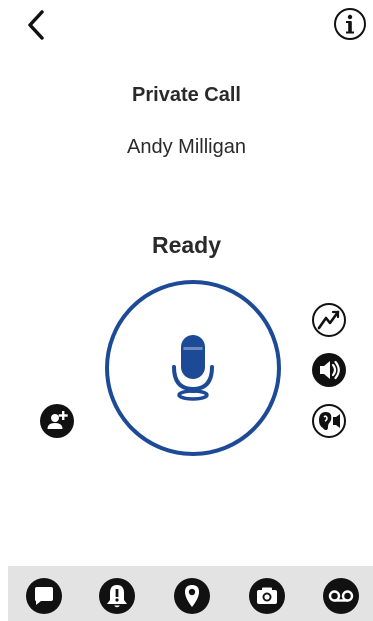  What do you see at coordinates (186, 147) in the screenshot?
I see `contact-name: Andy Milligan` at bounding box center [186, 147].